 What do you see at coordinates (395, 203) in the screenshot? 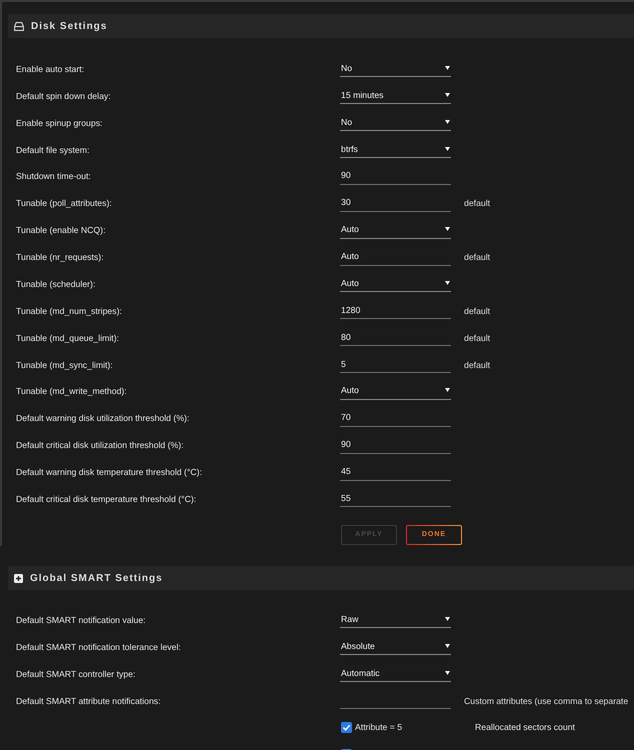
I see `input-field: 30` at bounding box center [395, 203].